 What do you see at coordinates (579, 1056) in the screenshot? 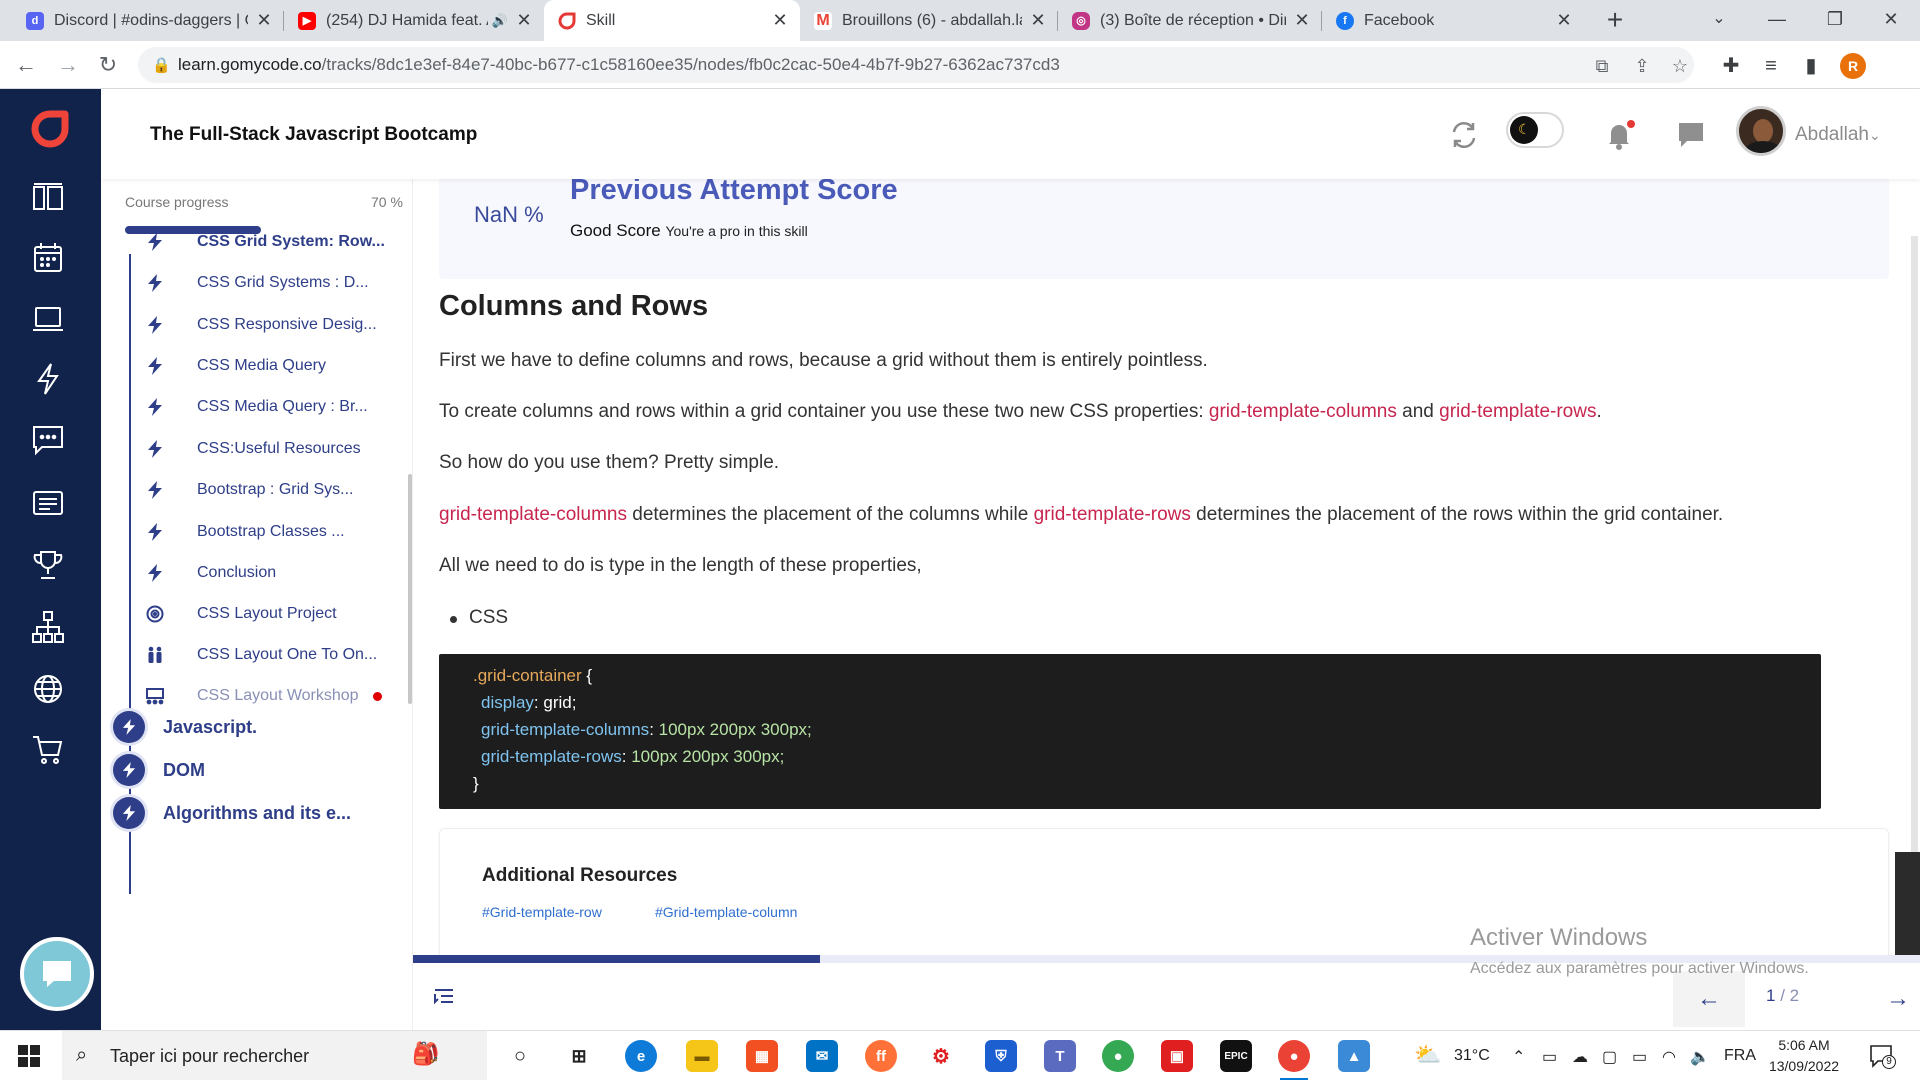
I see `task-view-icon: ⊞` at bounding box center [579, 1056].